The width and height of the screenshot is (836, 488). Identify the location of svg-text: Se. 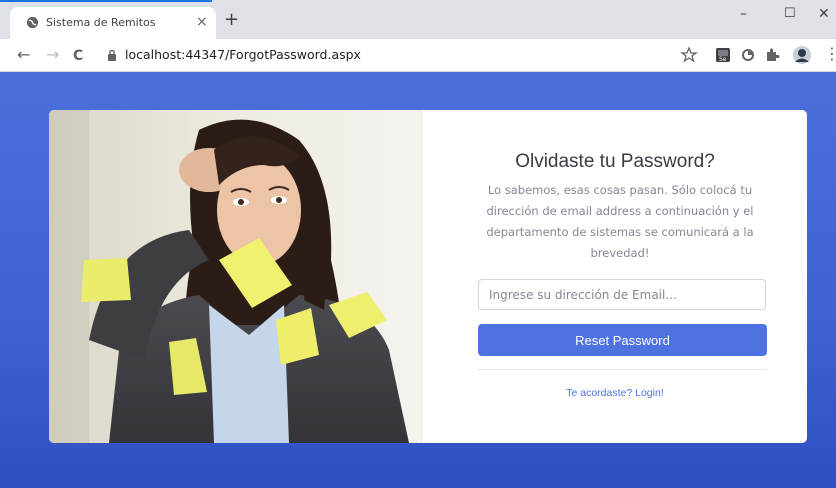
(723, 59).